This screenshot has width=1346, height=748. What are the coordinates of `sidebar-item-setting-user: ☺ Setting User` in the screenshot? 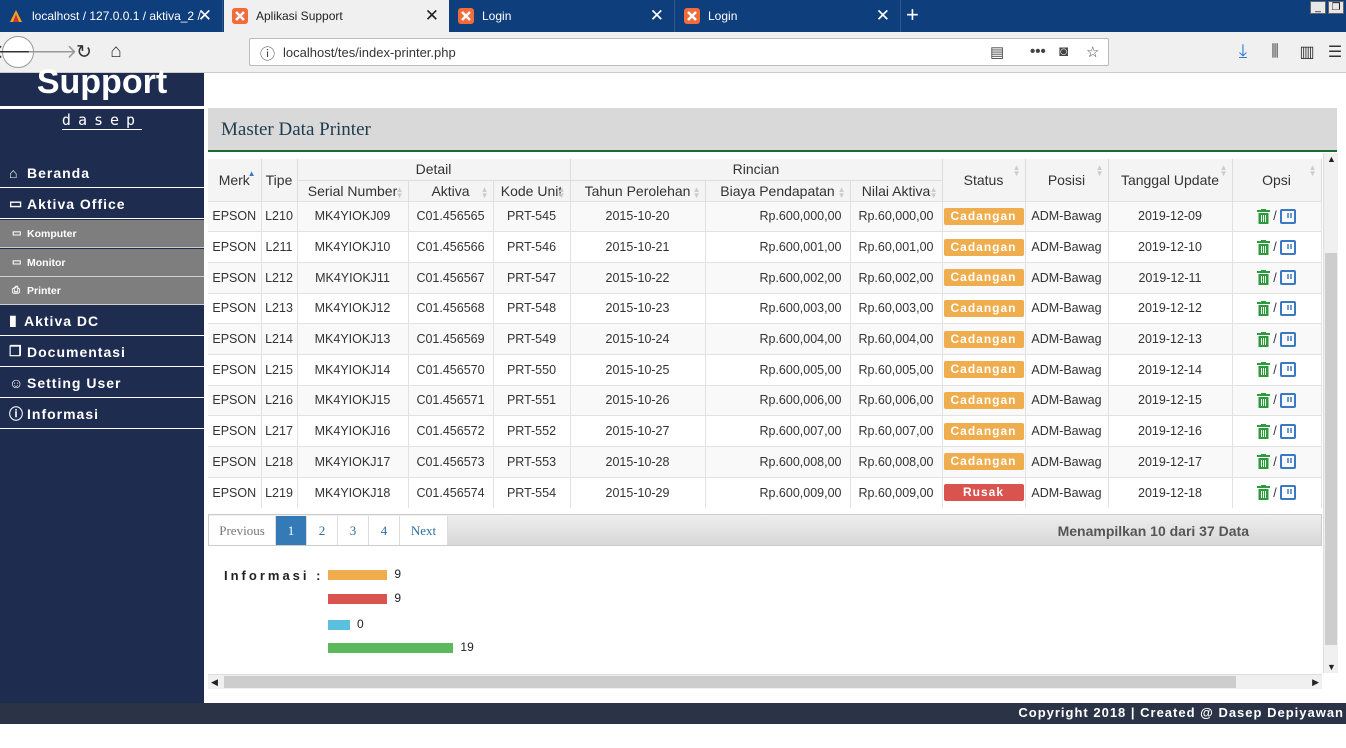 It's located at (102, 383).